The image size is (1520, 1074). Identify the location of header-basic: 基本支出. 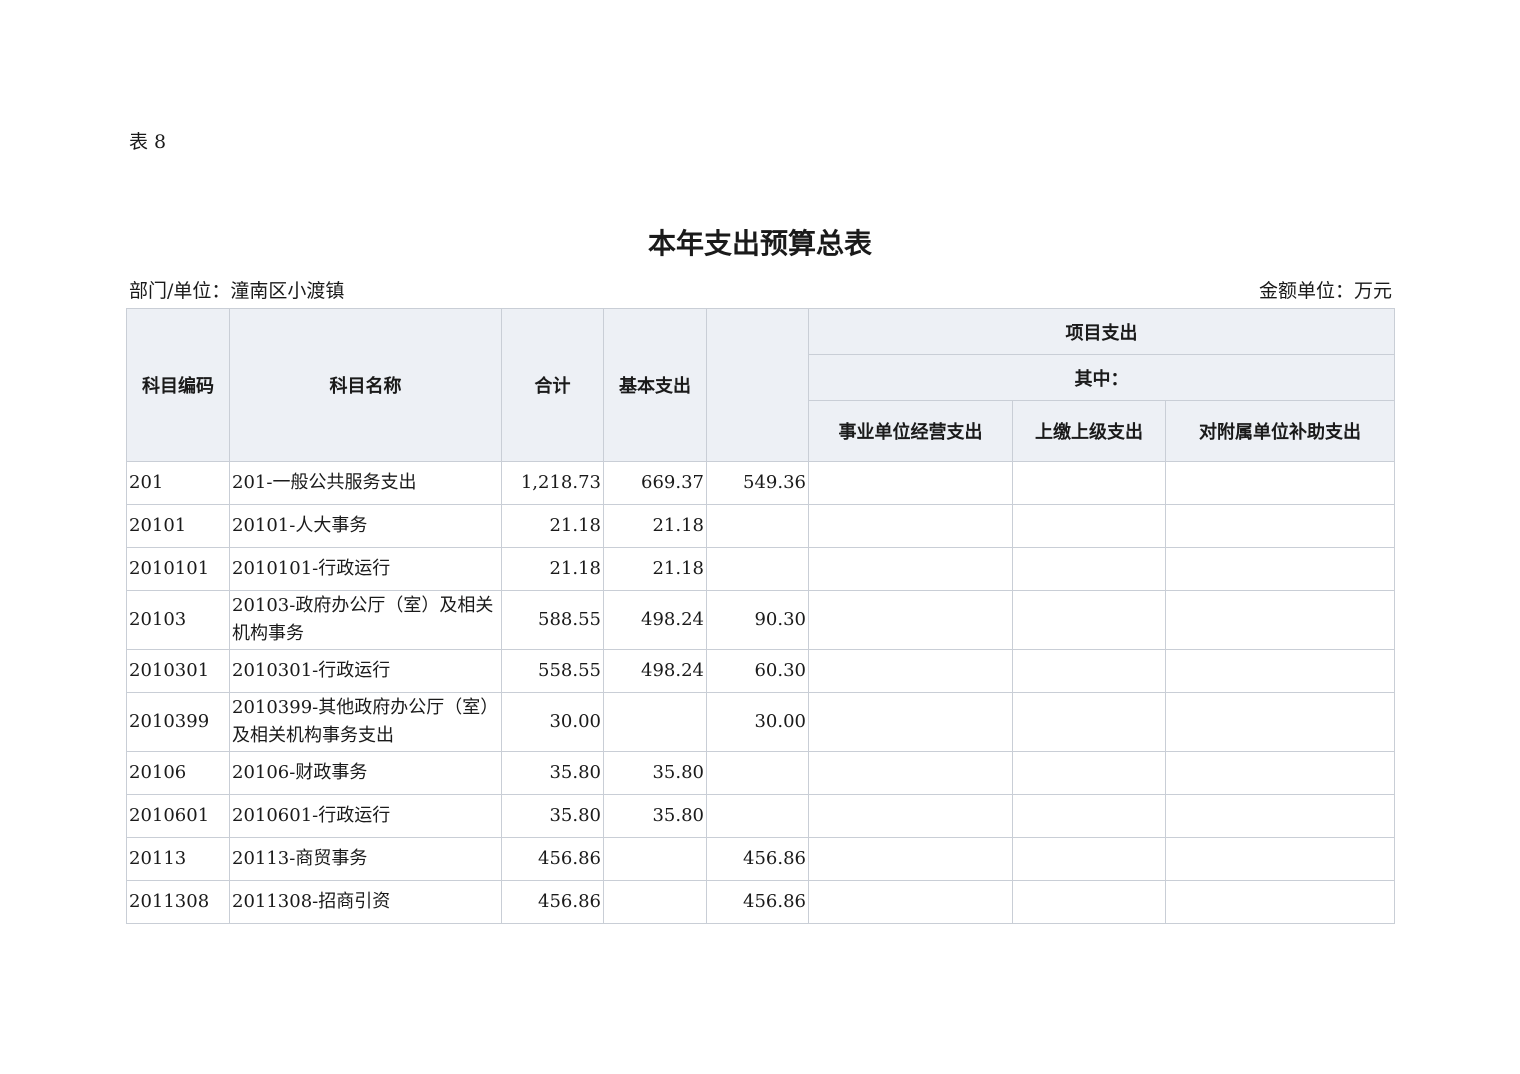
(655, 385).